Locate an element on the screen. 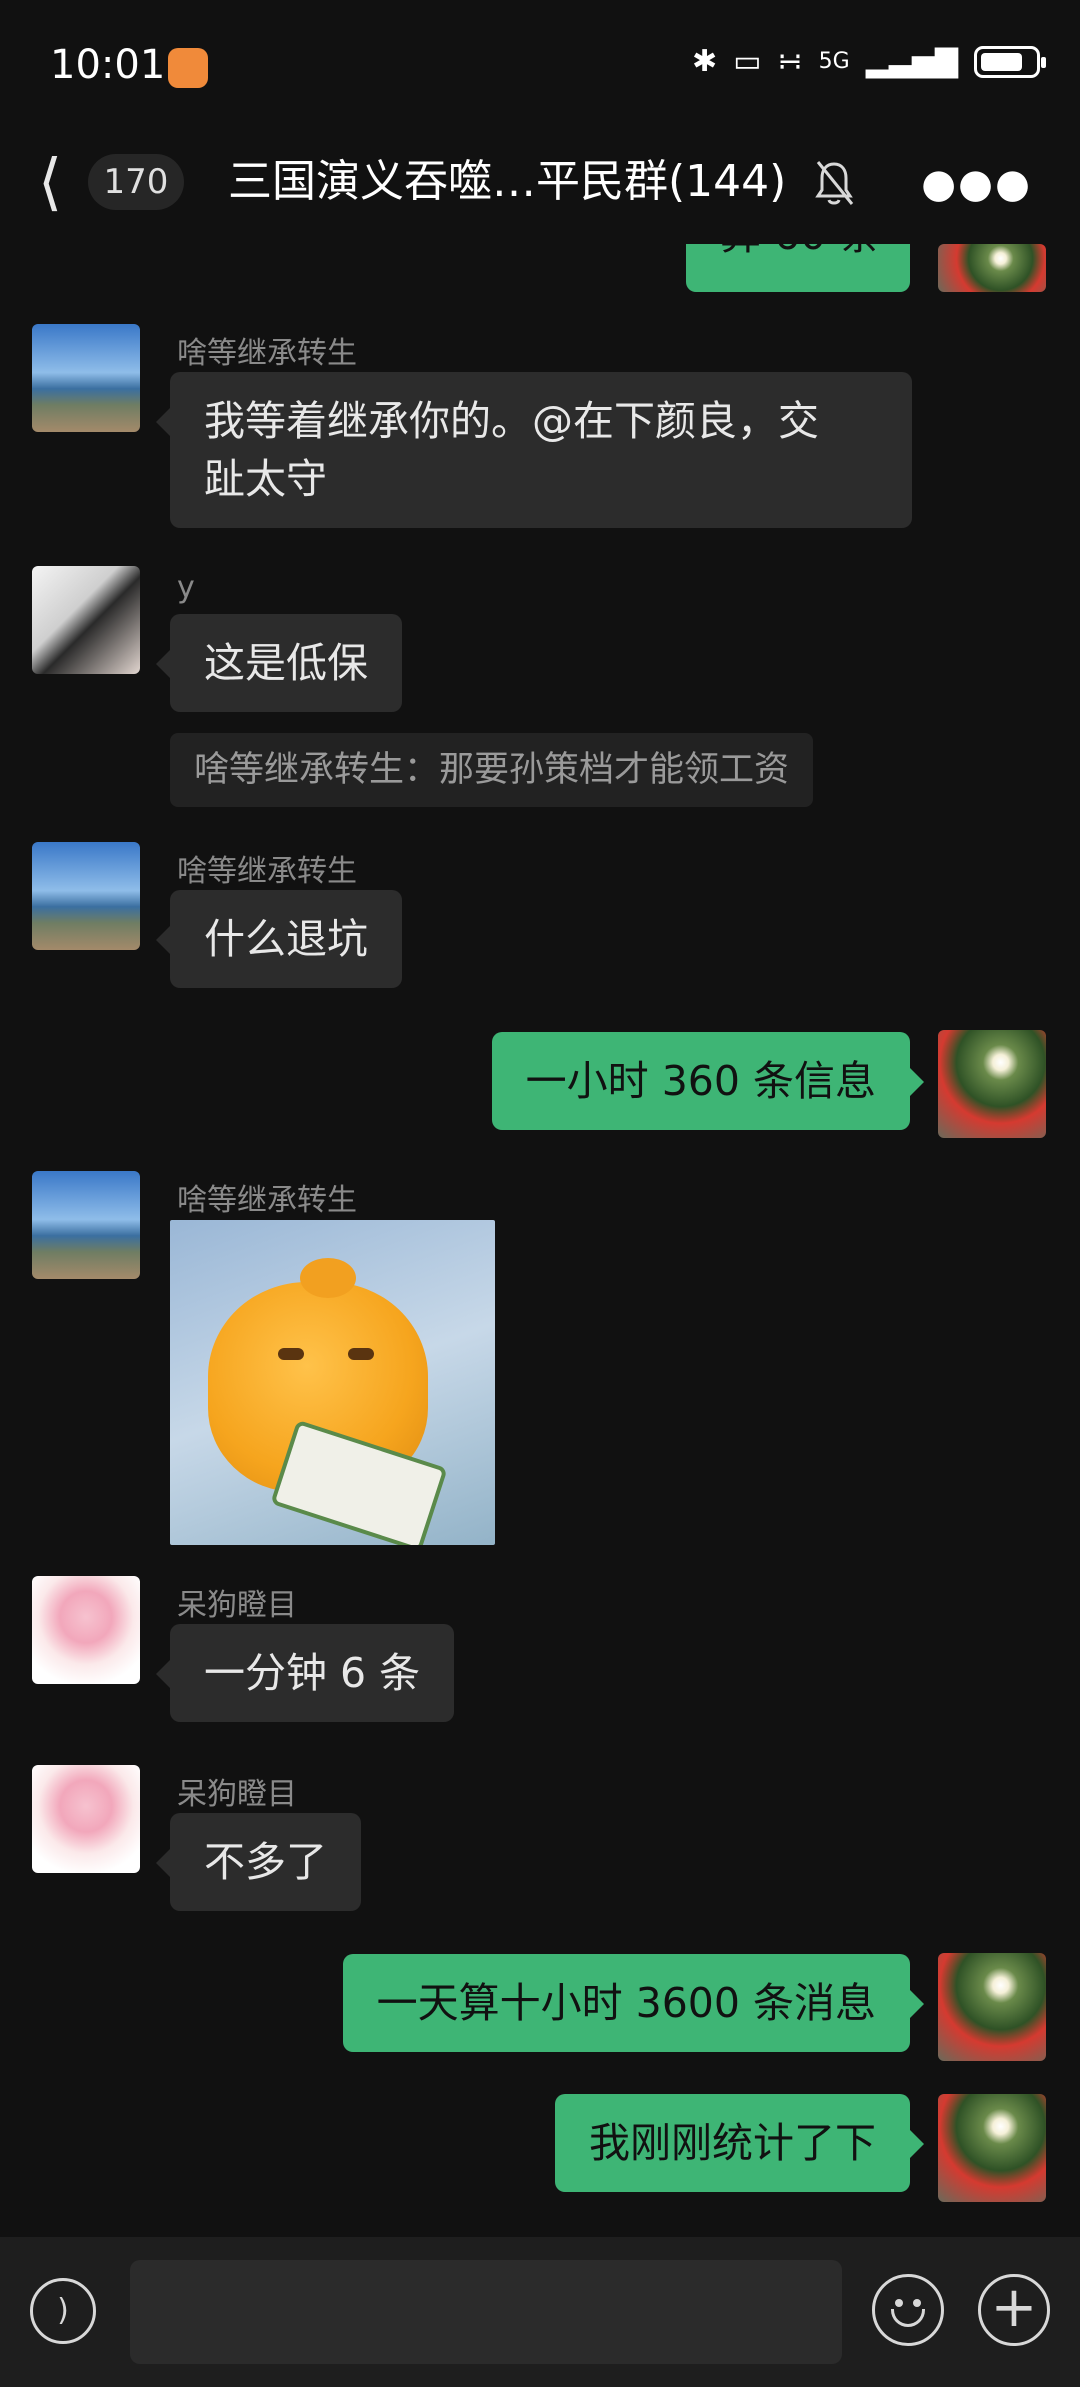 This screenshot has width=1080, height=2387. signal-icon: ▂▃▅▇ is located at coordinates (911, 61).